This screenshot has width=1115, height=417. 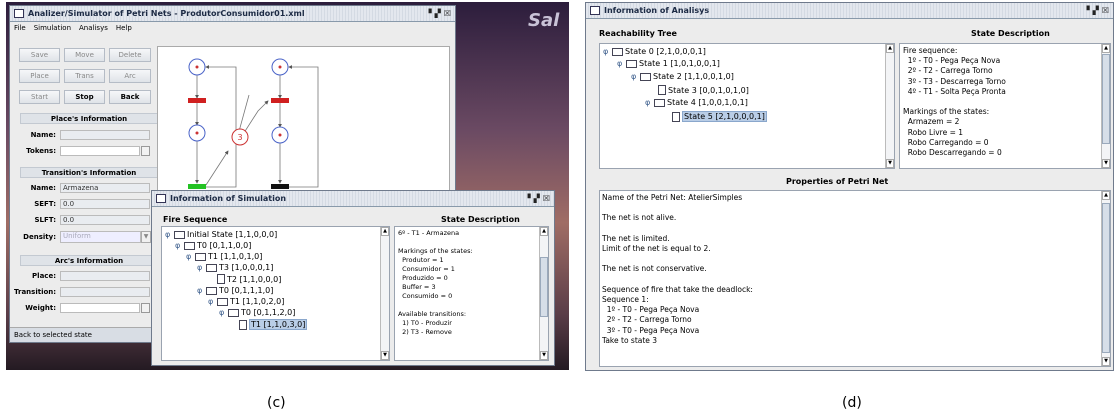 I want to click on tokens-spinner, so click(x=145, y=151).